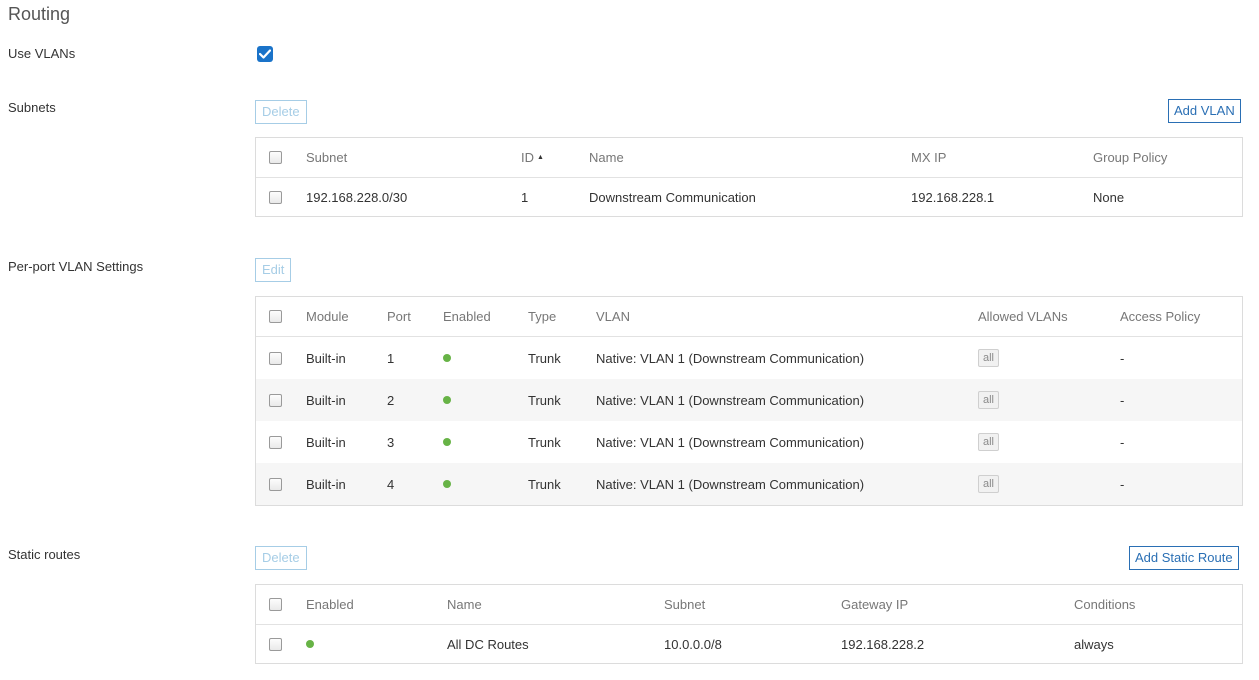 The height and width of the screenshot is (680, 1259). I want to click on static-routes-delete-button: Delete, so click(281, 558).